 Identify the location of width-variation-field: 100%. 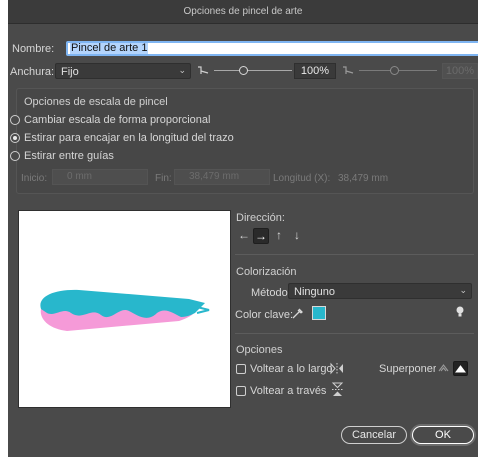
(460, 71).